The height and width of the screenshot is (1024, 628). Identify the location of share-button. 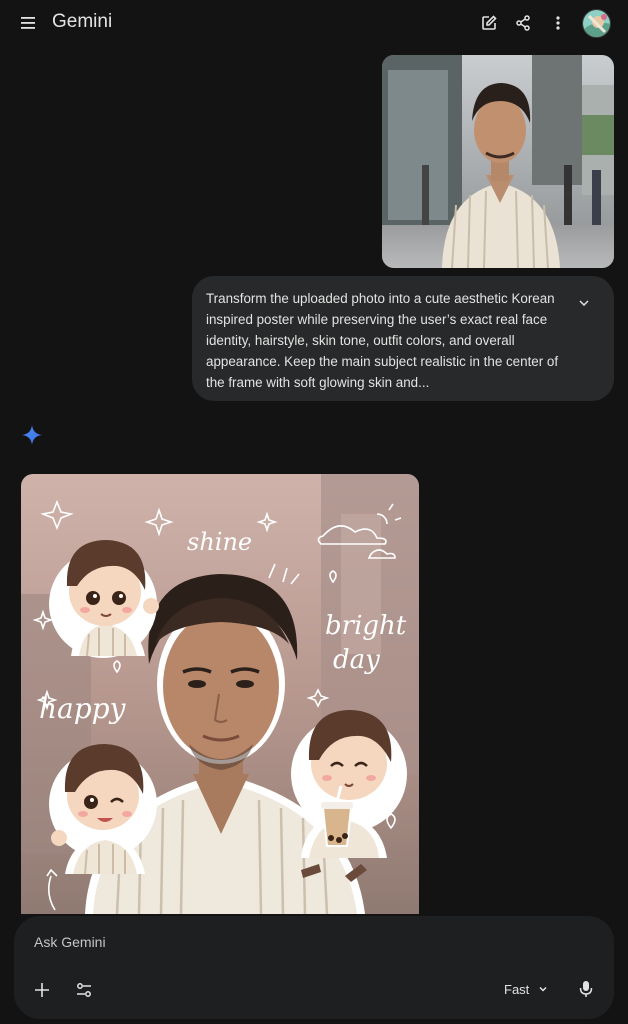
(523, 23).